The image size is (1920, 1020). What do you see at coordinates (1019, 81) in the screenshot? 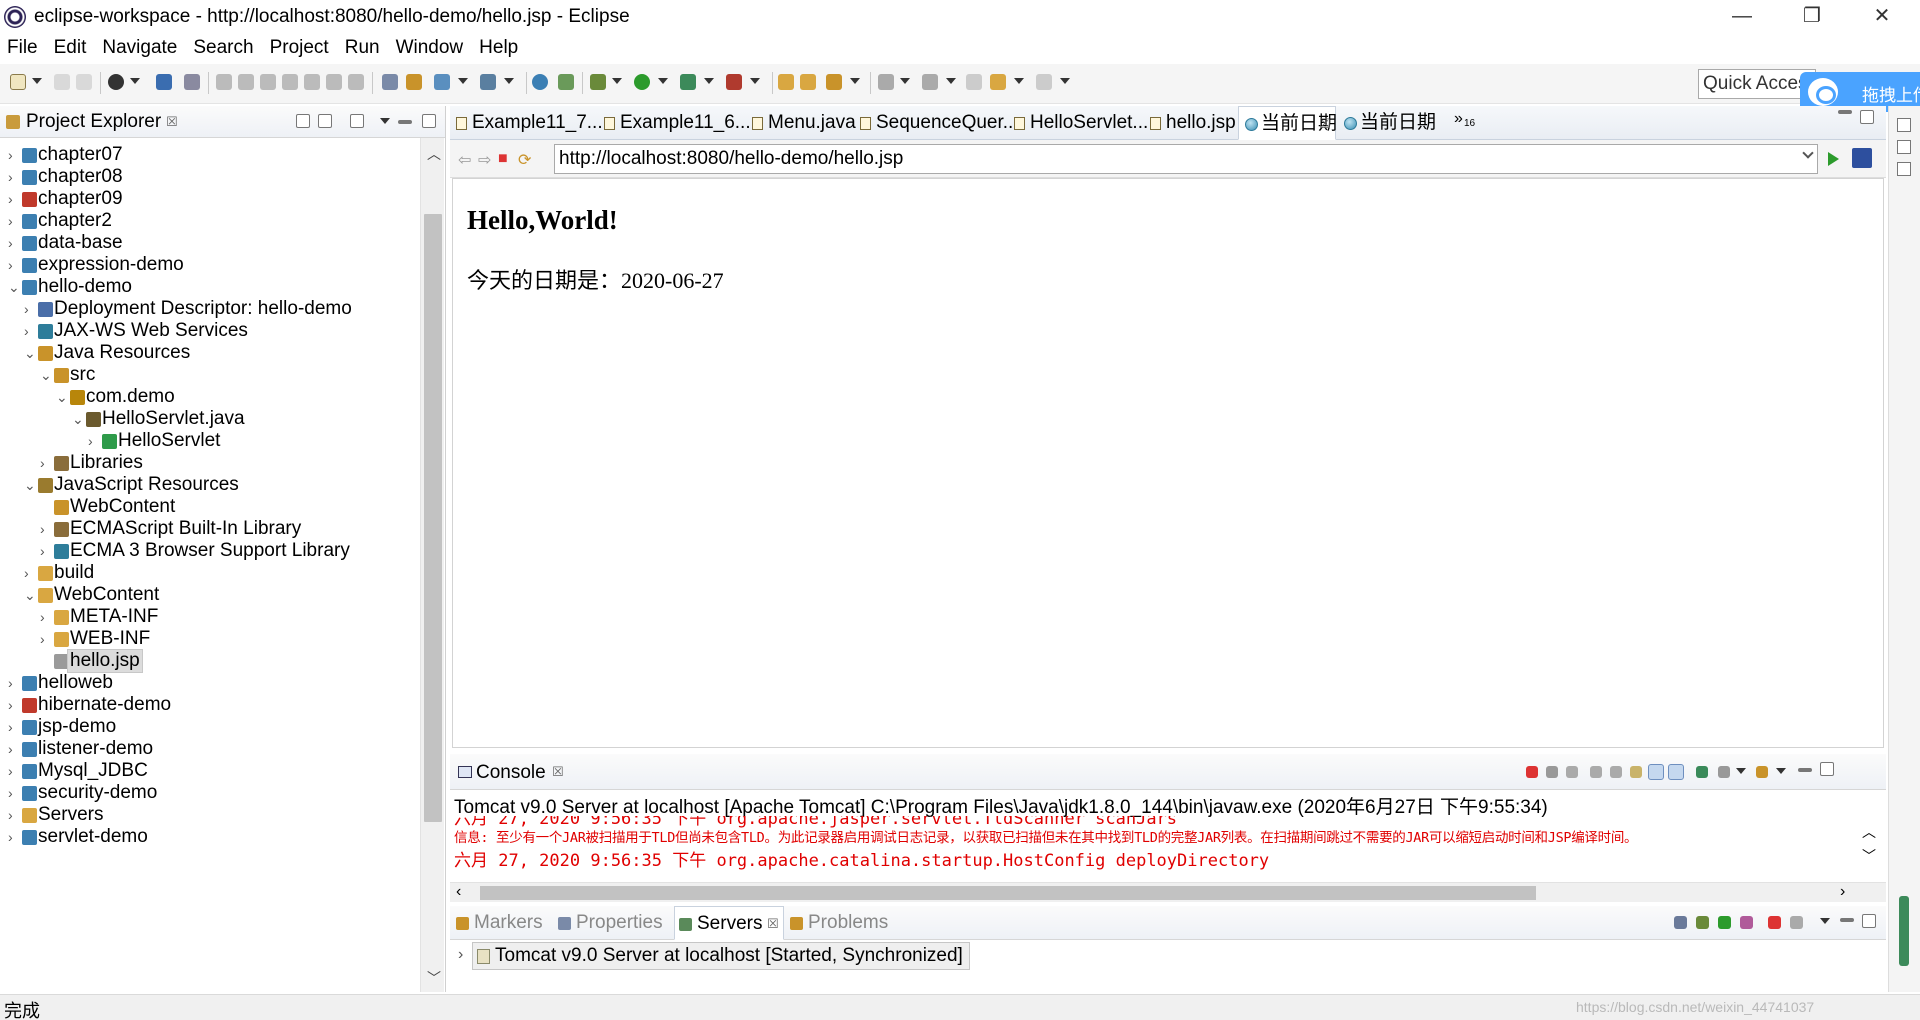
I see `back-dropdown-icon` at bounding box center [1019, 81].